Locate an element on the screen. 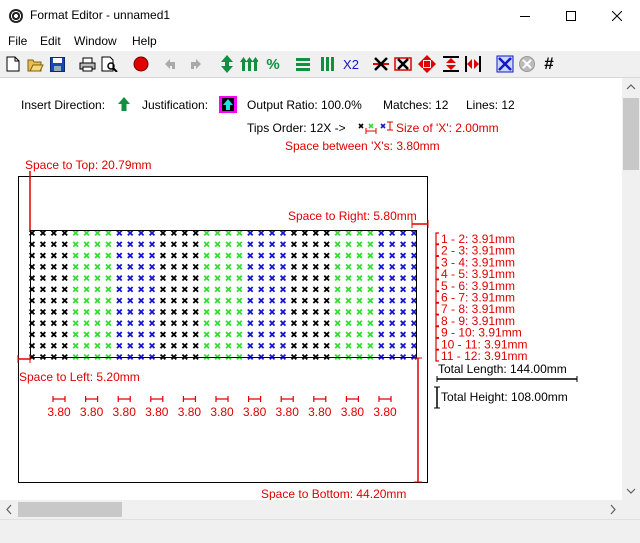 This screenshot has height=543, width=640. new-button is located at coordinates (13, 64).